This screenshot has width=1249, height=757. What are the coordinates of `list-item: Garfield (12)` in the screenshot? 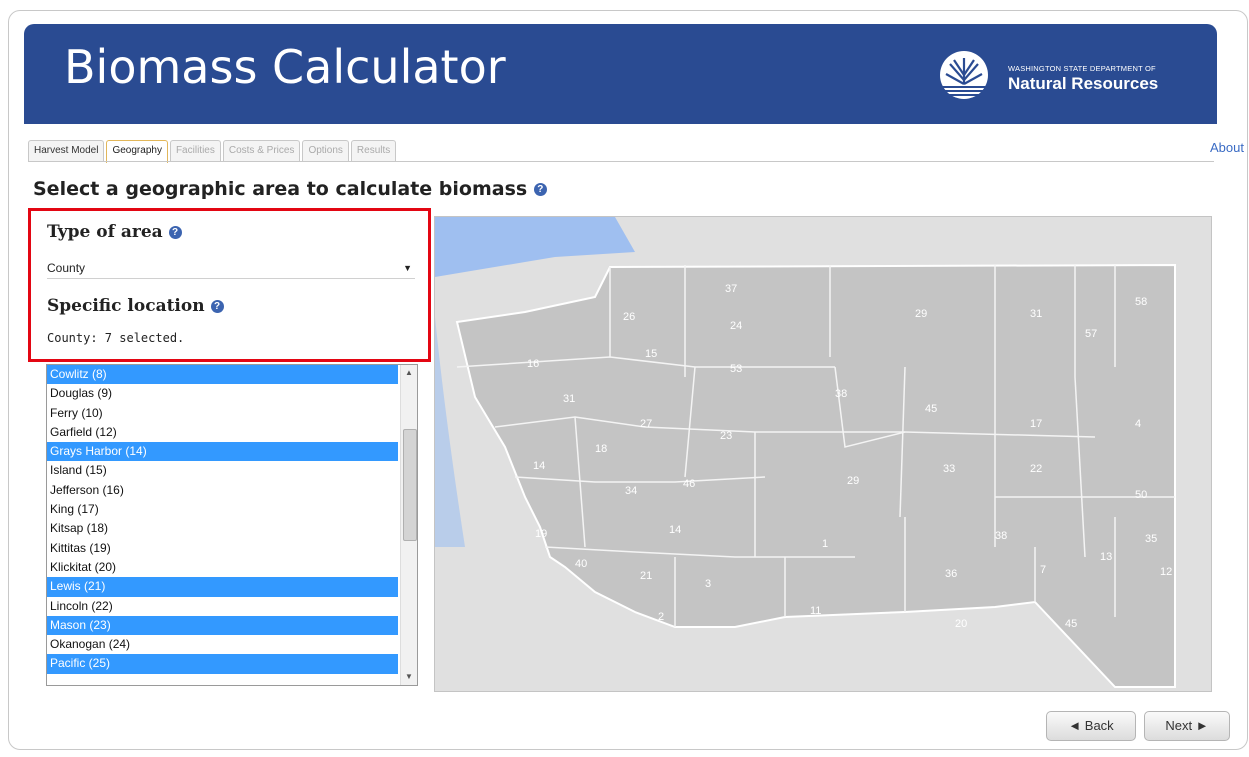 It's located at (222, 432).